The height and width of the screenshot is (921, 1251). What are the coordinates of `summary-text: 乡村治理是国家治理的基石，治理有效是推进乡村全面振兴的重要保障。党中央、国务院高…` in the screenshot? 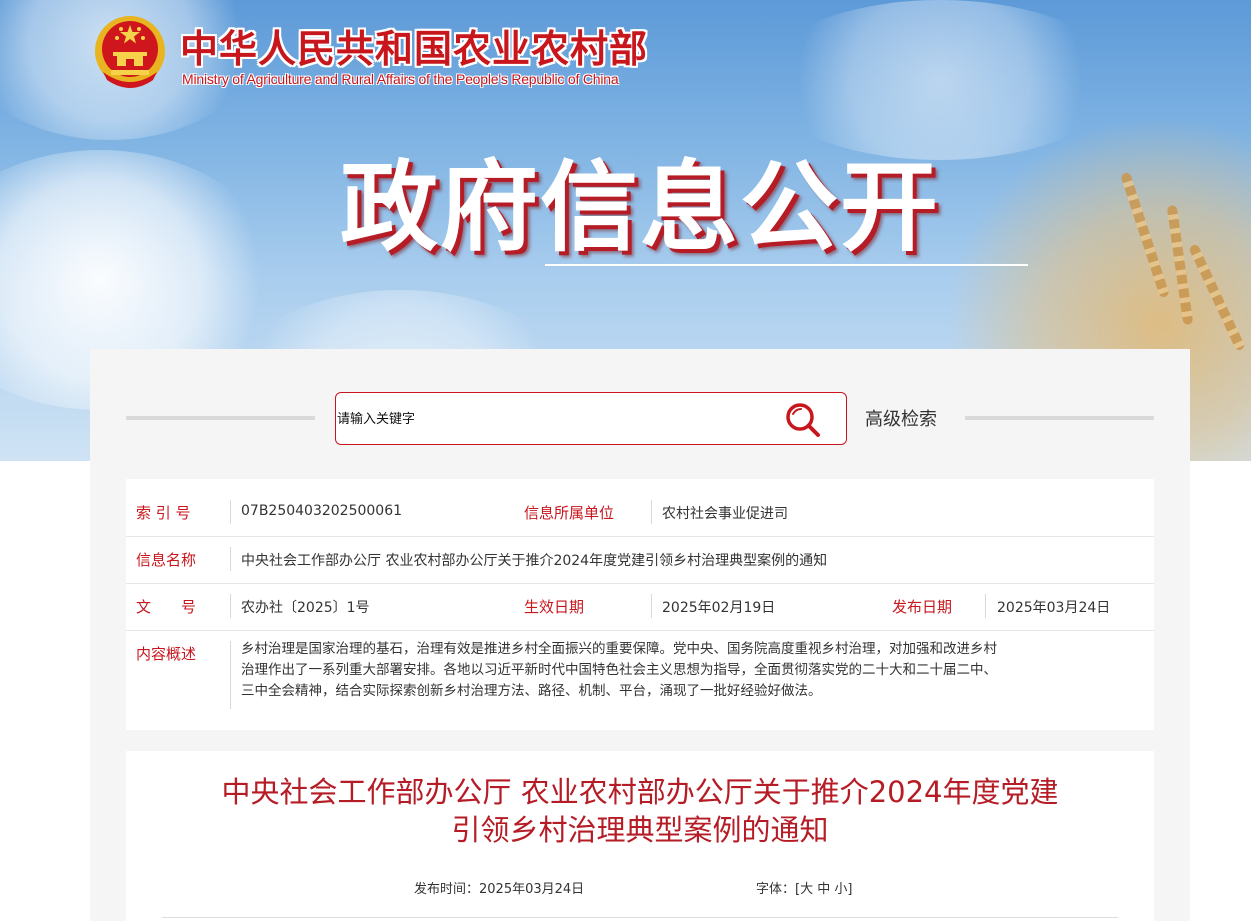 It's located at (693, 670).